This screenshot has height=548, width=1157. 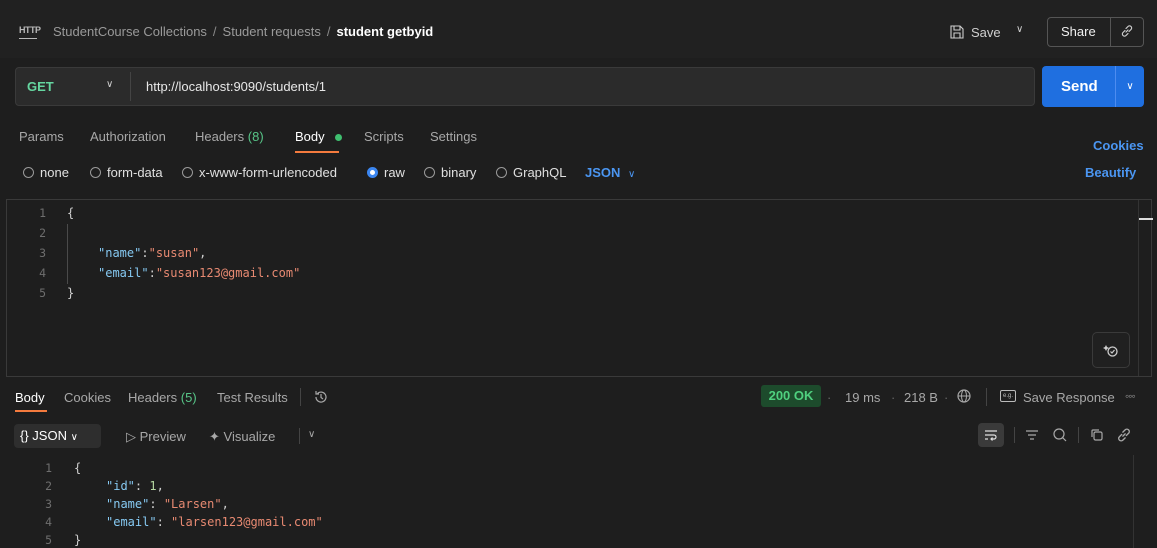 I want to click on radio-none: none, so click(x=46, y=172).